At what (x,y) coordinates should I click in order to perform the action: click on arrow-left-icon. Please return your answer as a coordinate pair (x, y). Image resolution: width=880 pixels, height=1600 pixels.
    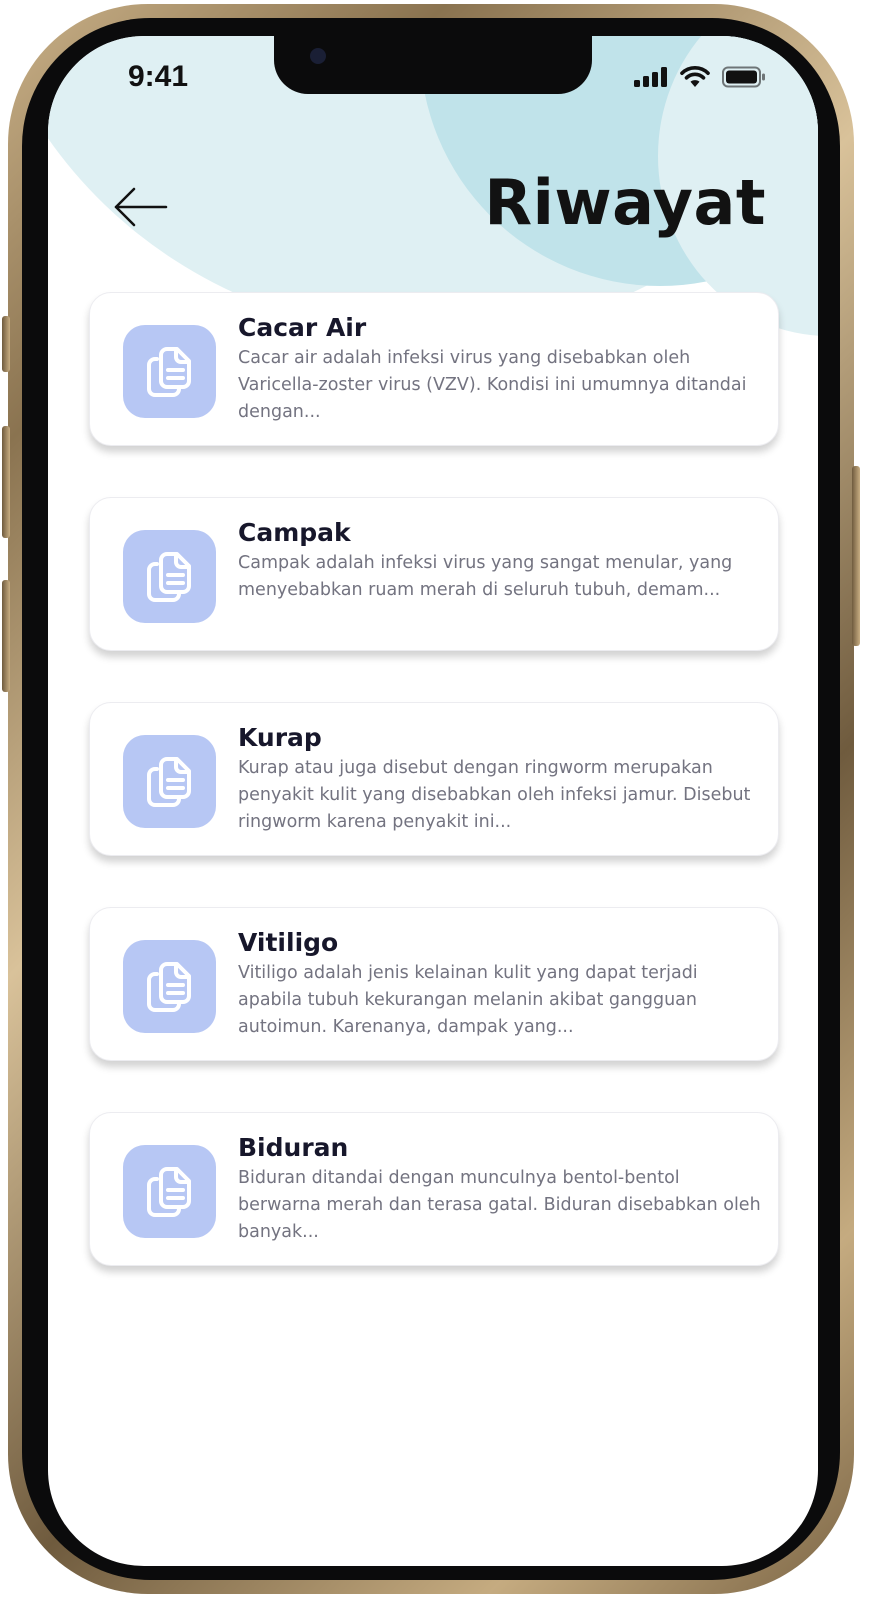
    Looking at the image, I should click on (141, 207).